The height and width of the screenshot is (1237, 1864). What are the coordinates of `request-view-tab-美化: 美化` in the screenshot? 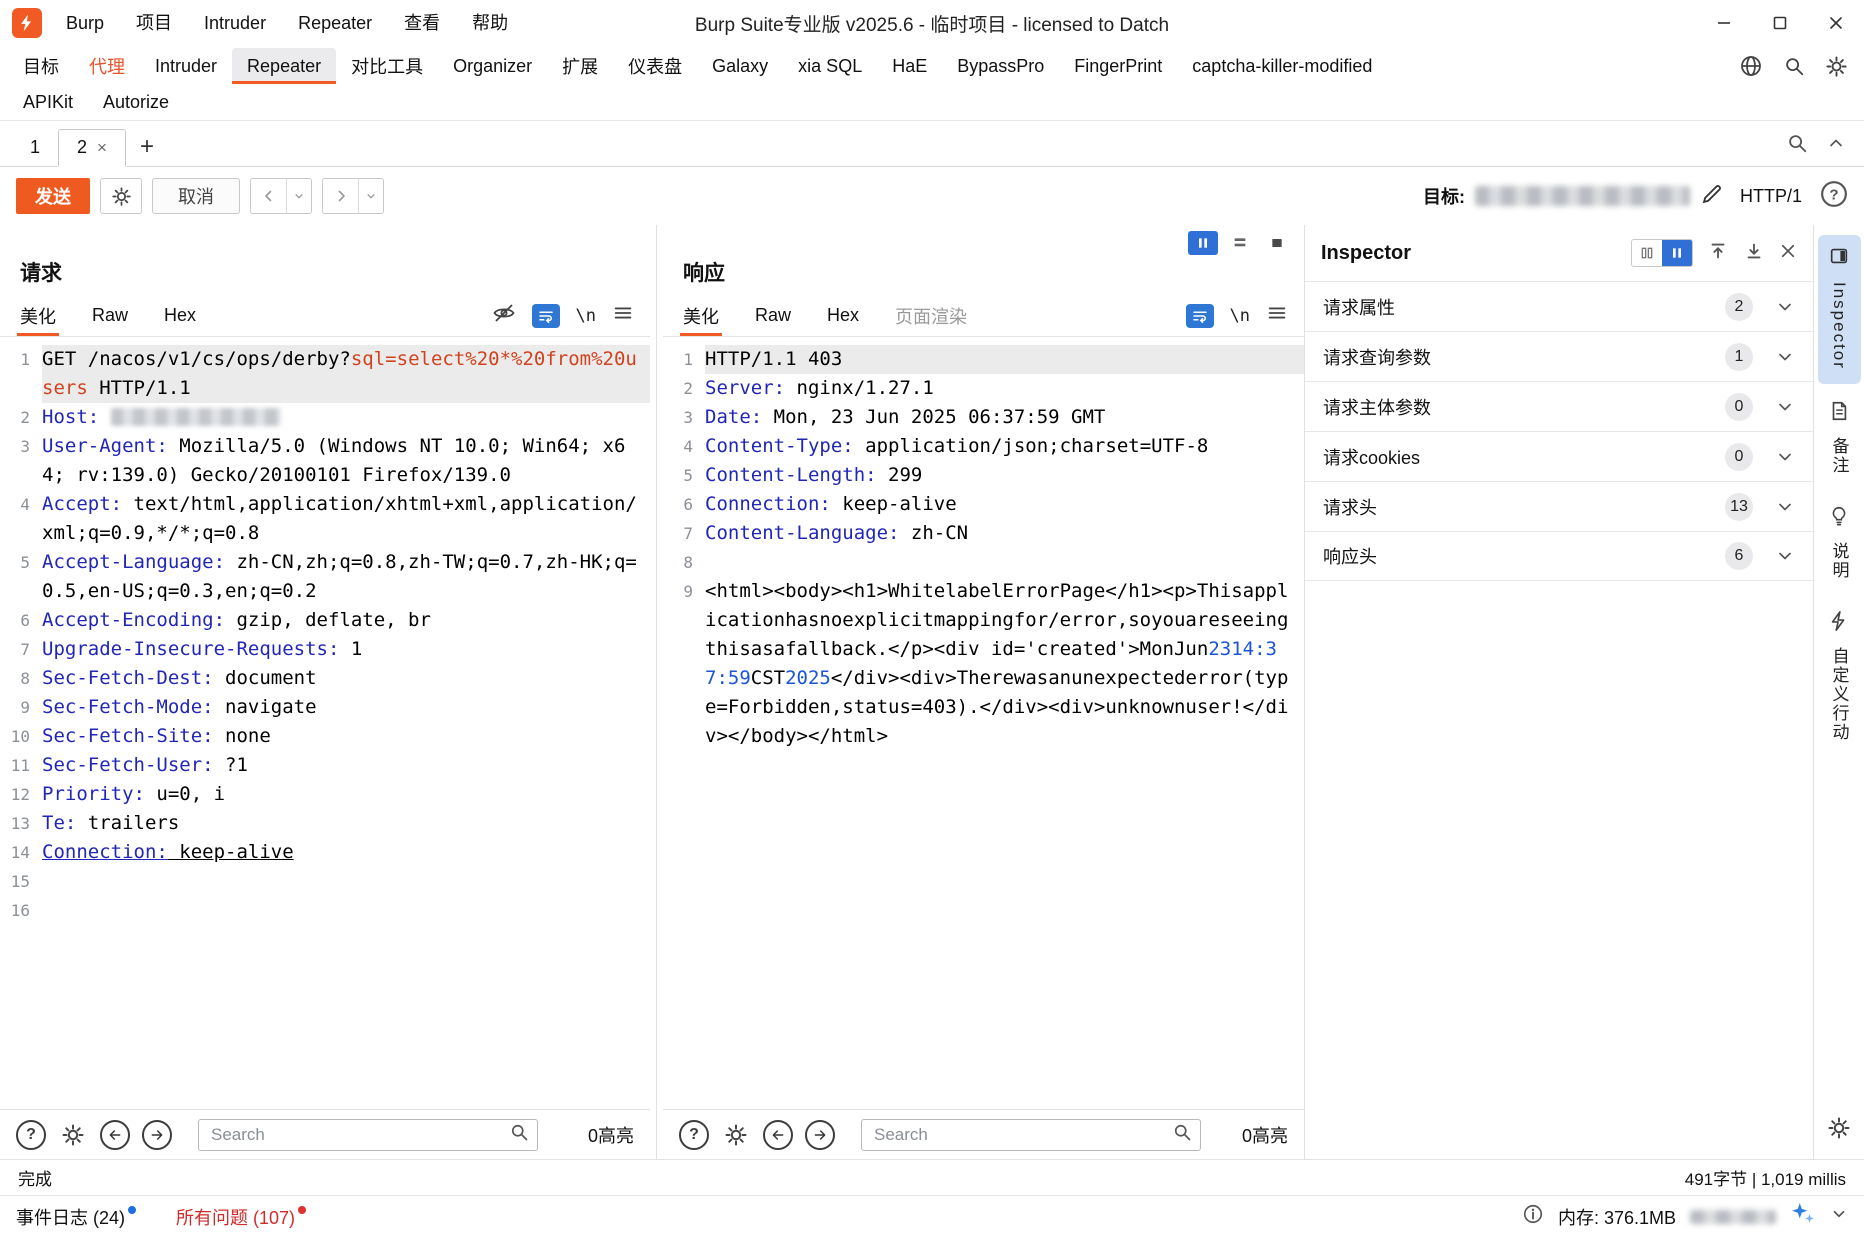 It's located at (38, 315).